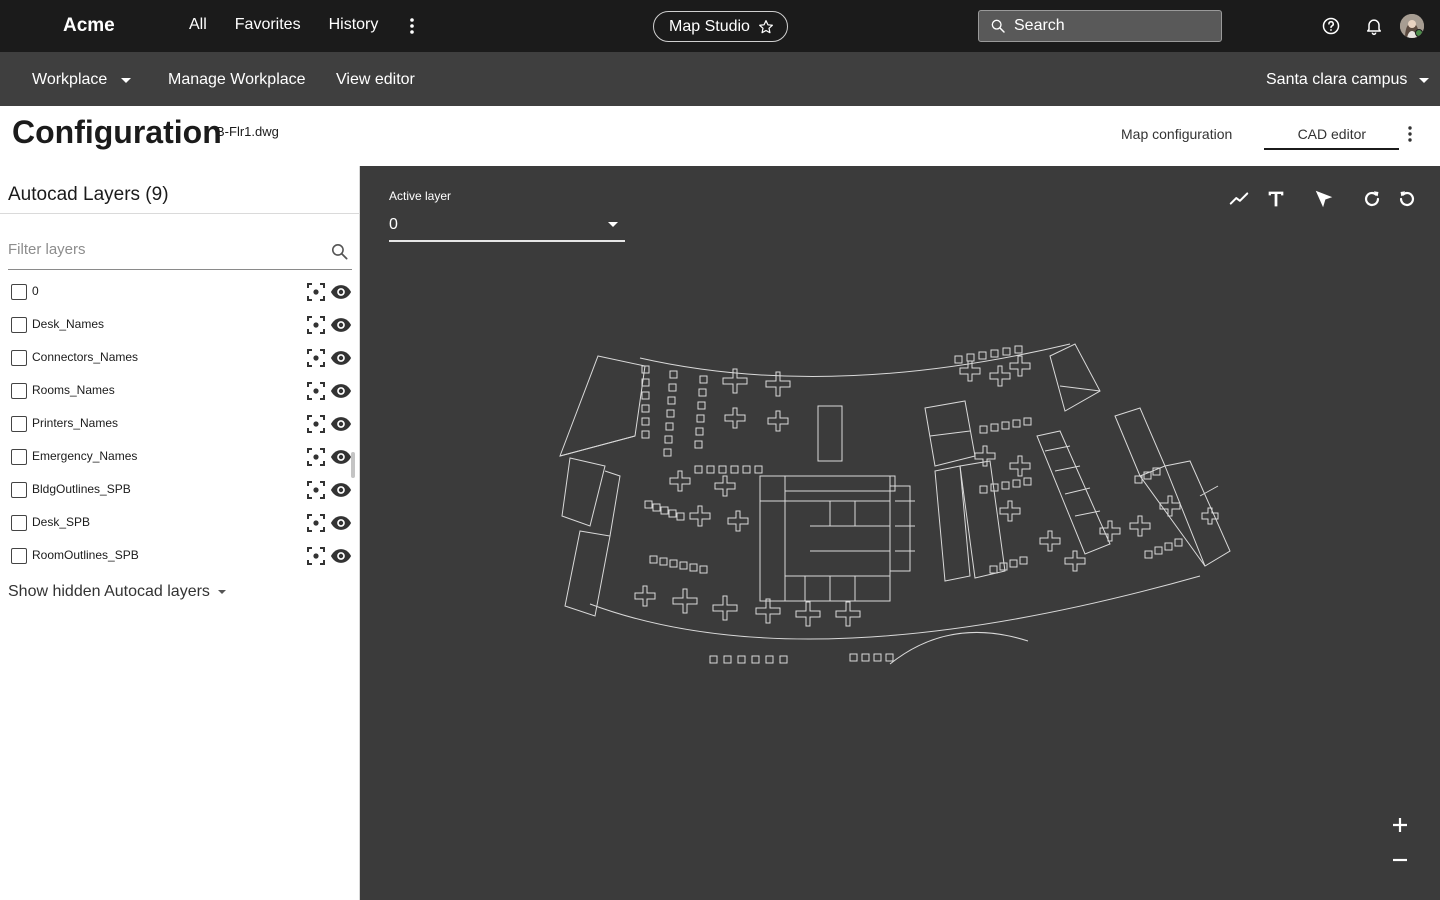 The image size is (1440, 900). What do you see at coordinates (75, 423) in the screenshot?
I see `layer-name: Printers_Names` at bounding box center [75, 423].